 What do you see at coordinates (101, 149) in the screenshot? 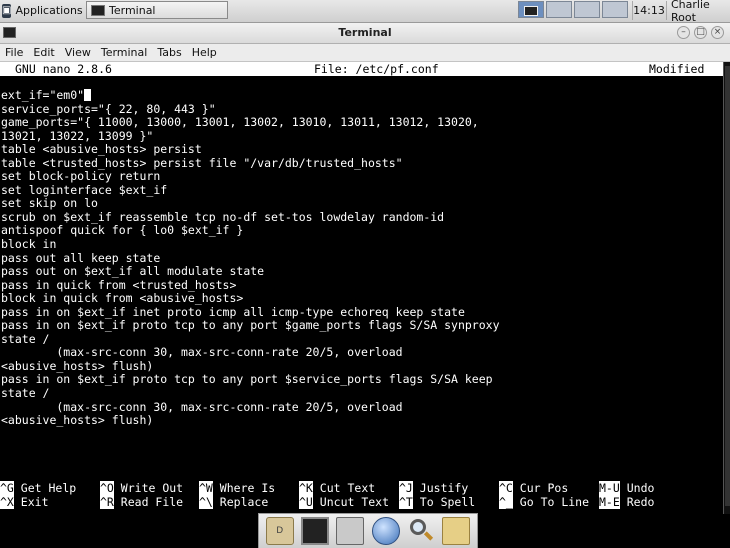
I see `editor-line: table <abusive_hosts> persist` at bounding box center [101, 149].